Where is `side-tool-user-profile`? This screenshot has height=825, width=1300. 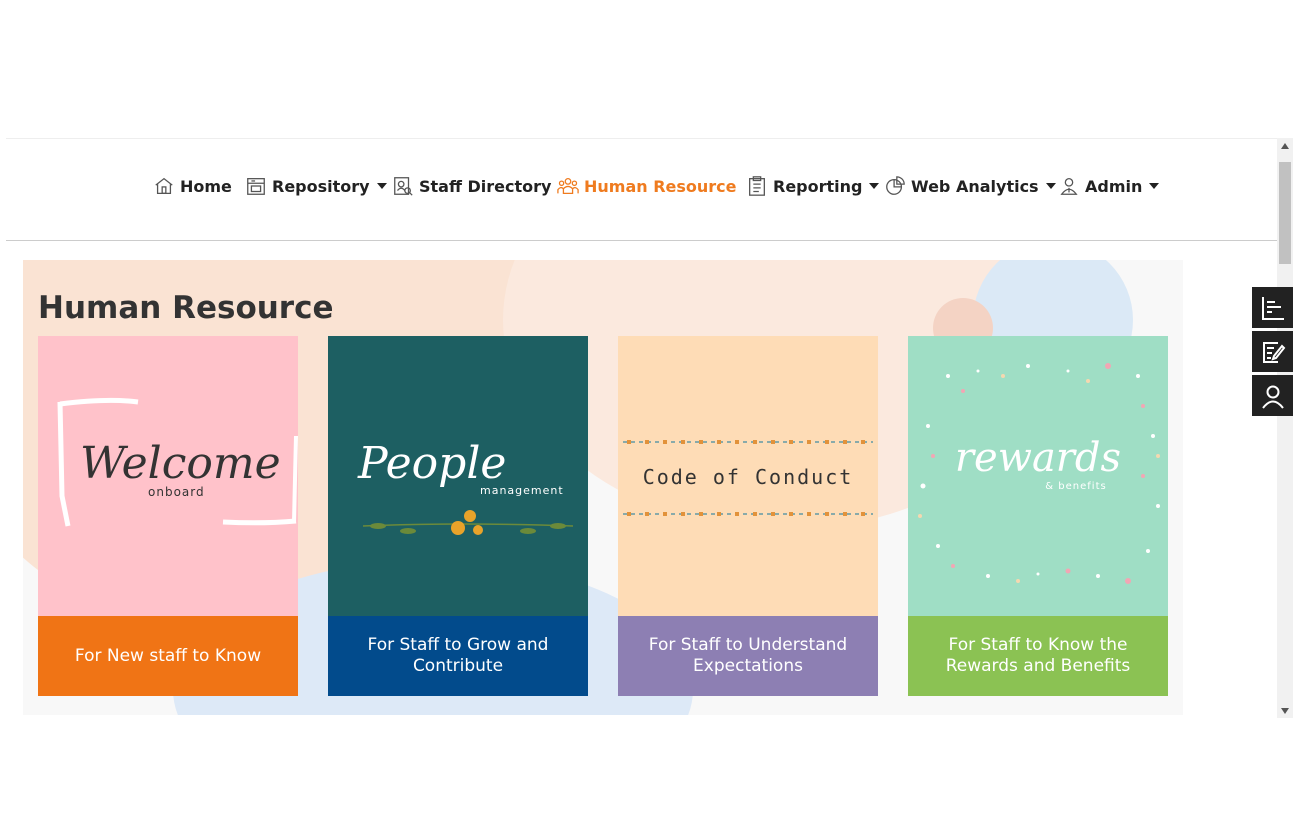
side-tool-user-profile is located at coordinates (1272, 395).